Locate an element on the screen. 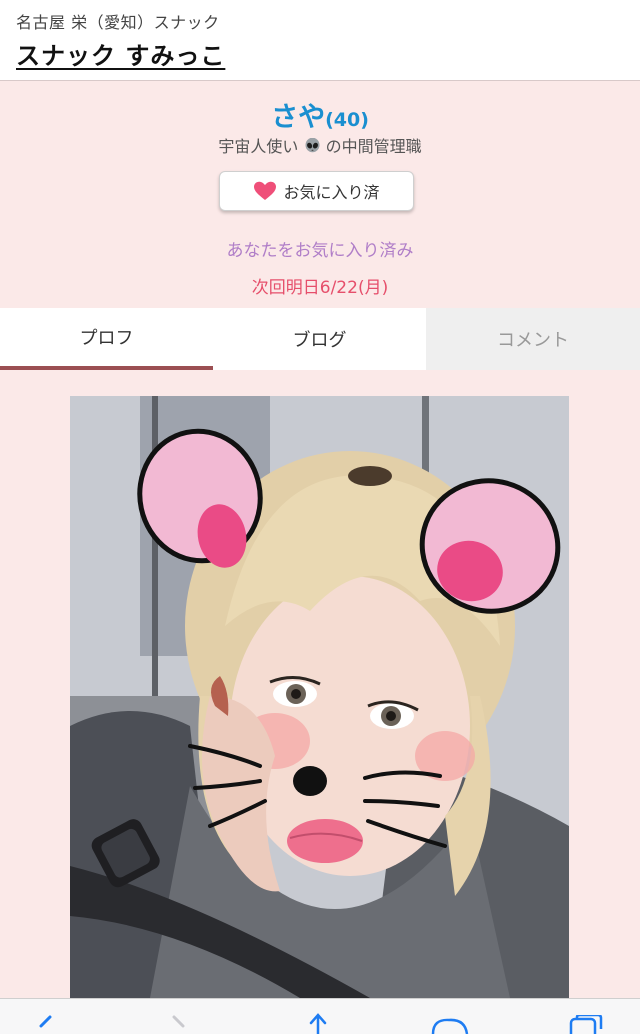 This screenshot has height=1034, width=640. heart-icon is located at coordinates (265, 190).